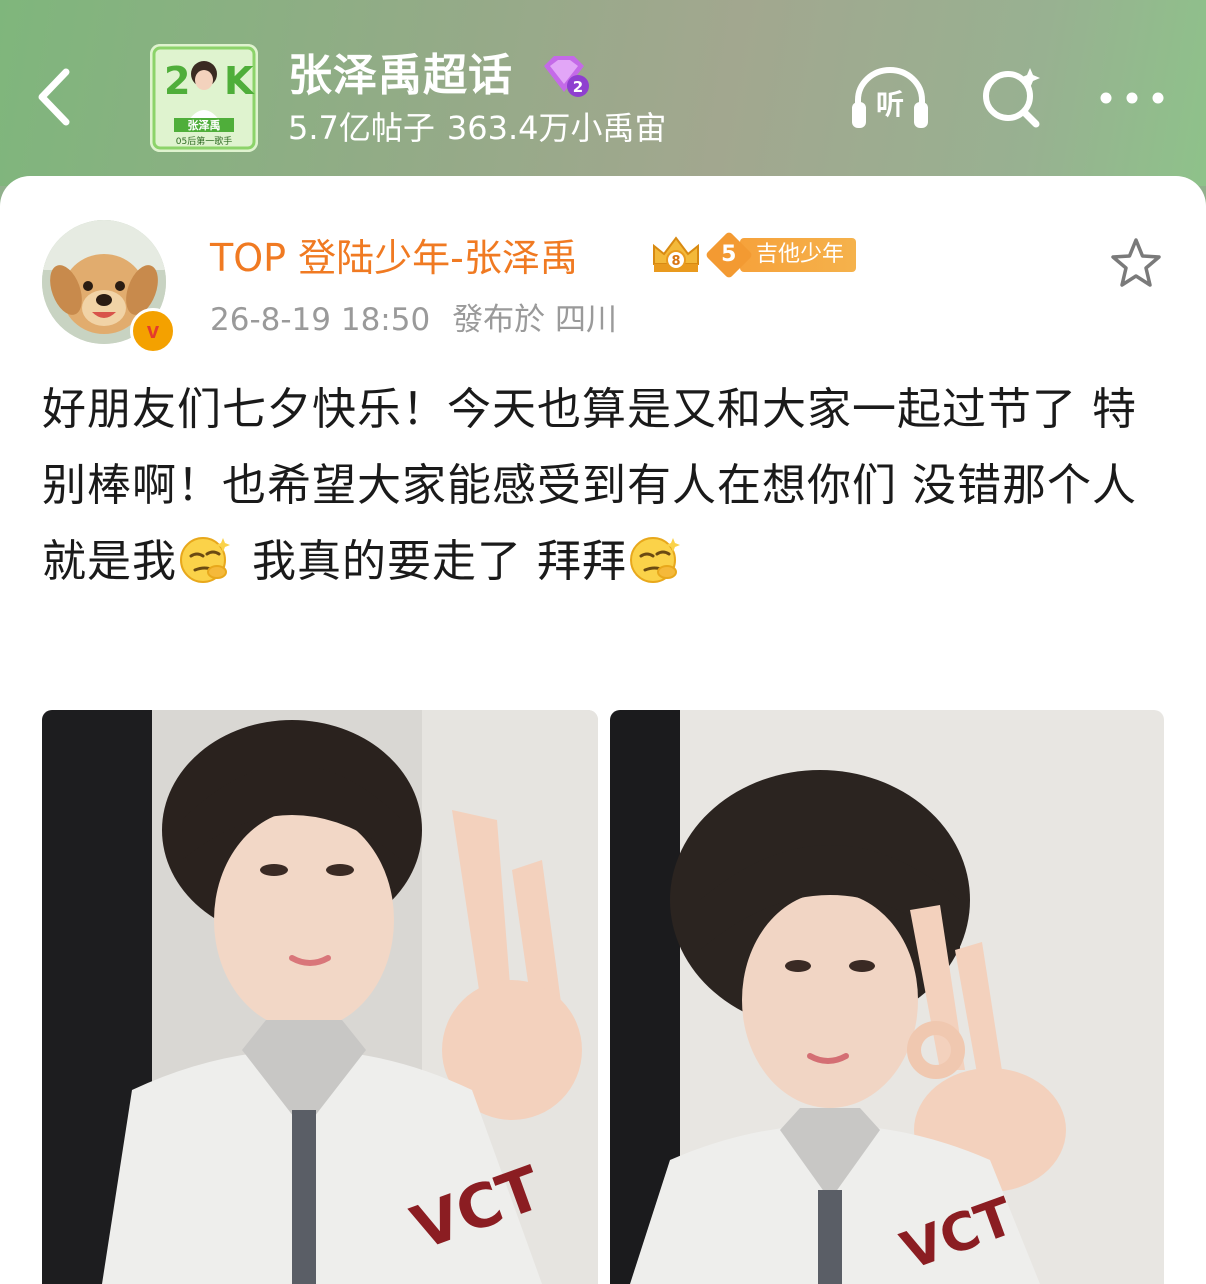 The image size is (1206, 1284). Describe the element at coordinates (432, 561) in the screenshot. I see `post-text-part2: 我真的要走了 拜拜` at that location.